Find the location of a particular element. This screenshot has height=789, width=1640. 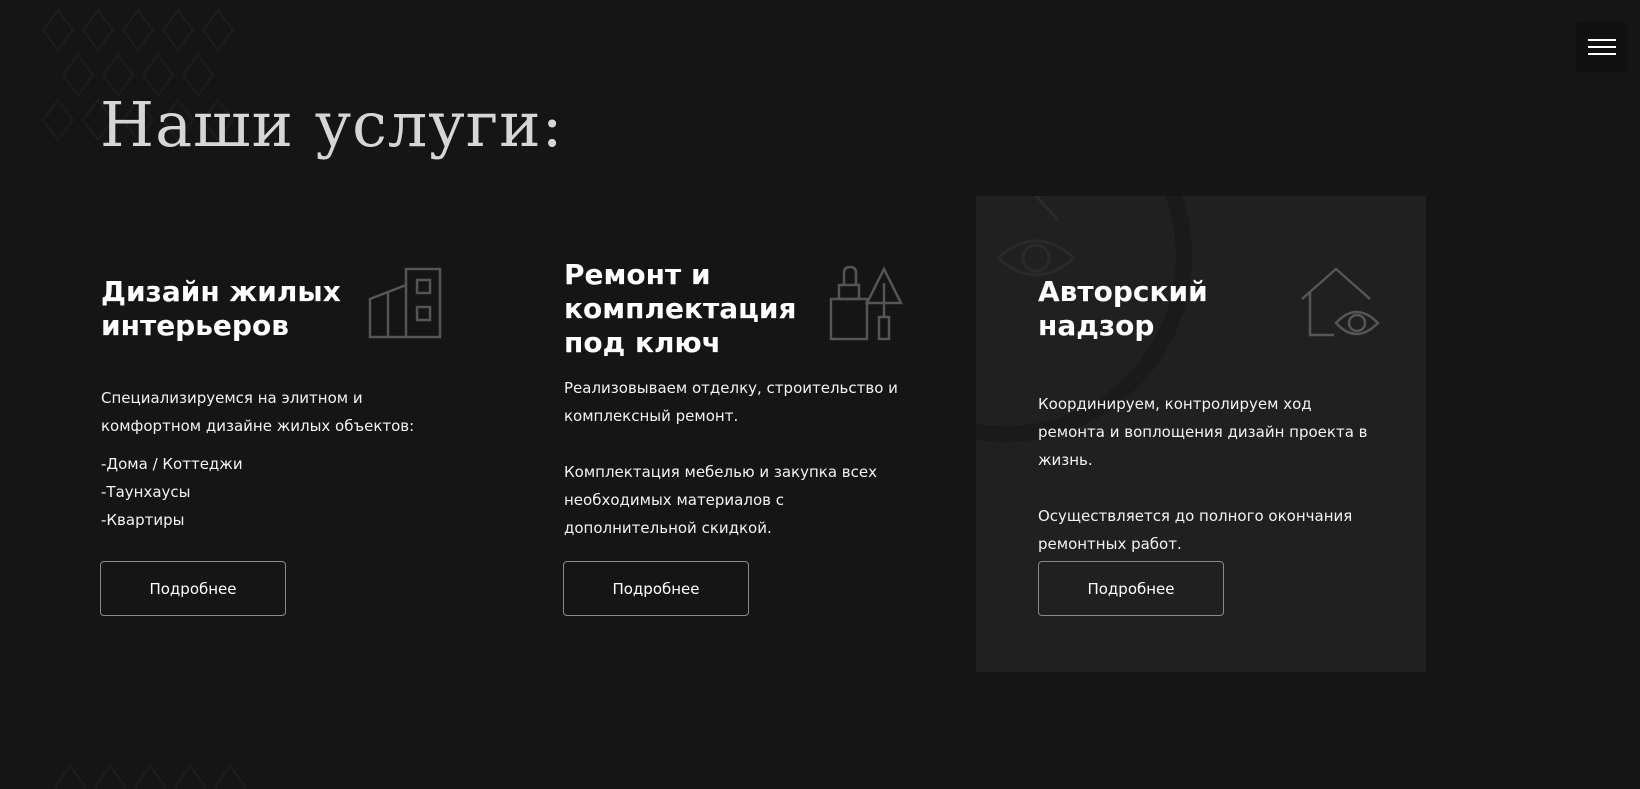

decorative-pattern is located at coordinates (150, 776).